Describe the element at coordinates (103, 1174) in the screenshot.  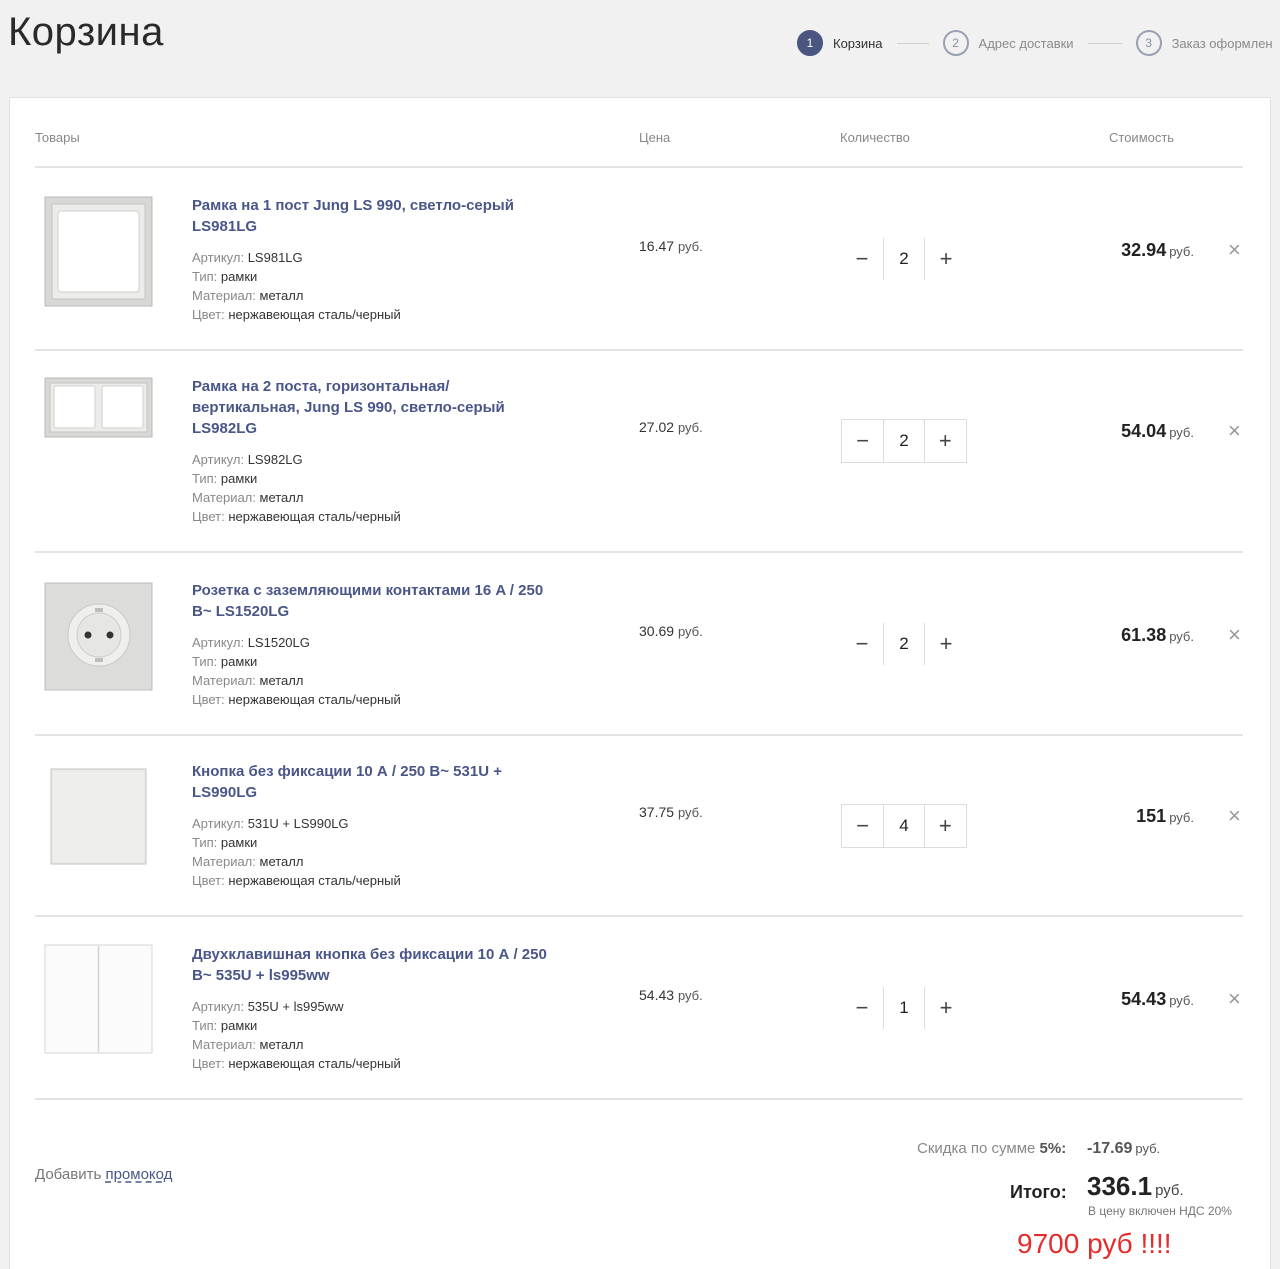
I see `promo-section: Добавить промокод` at that location.